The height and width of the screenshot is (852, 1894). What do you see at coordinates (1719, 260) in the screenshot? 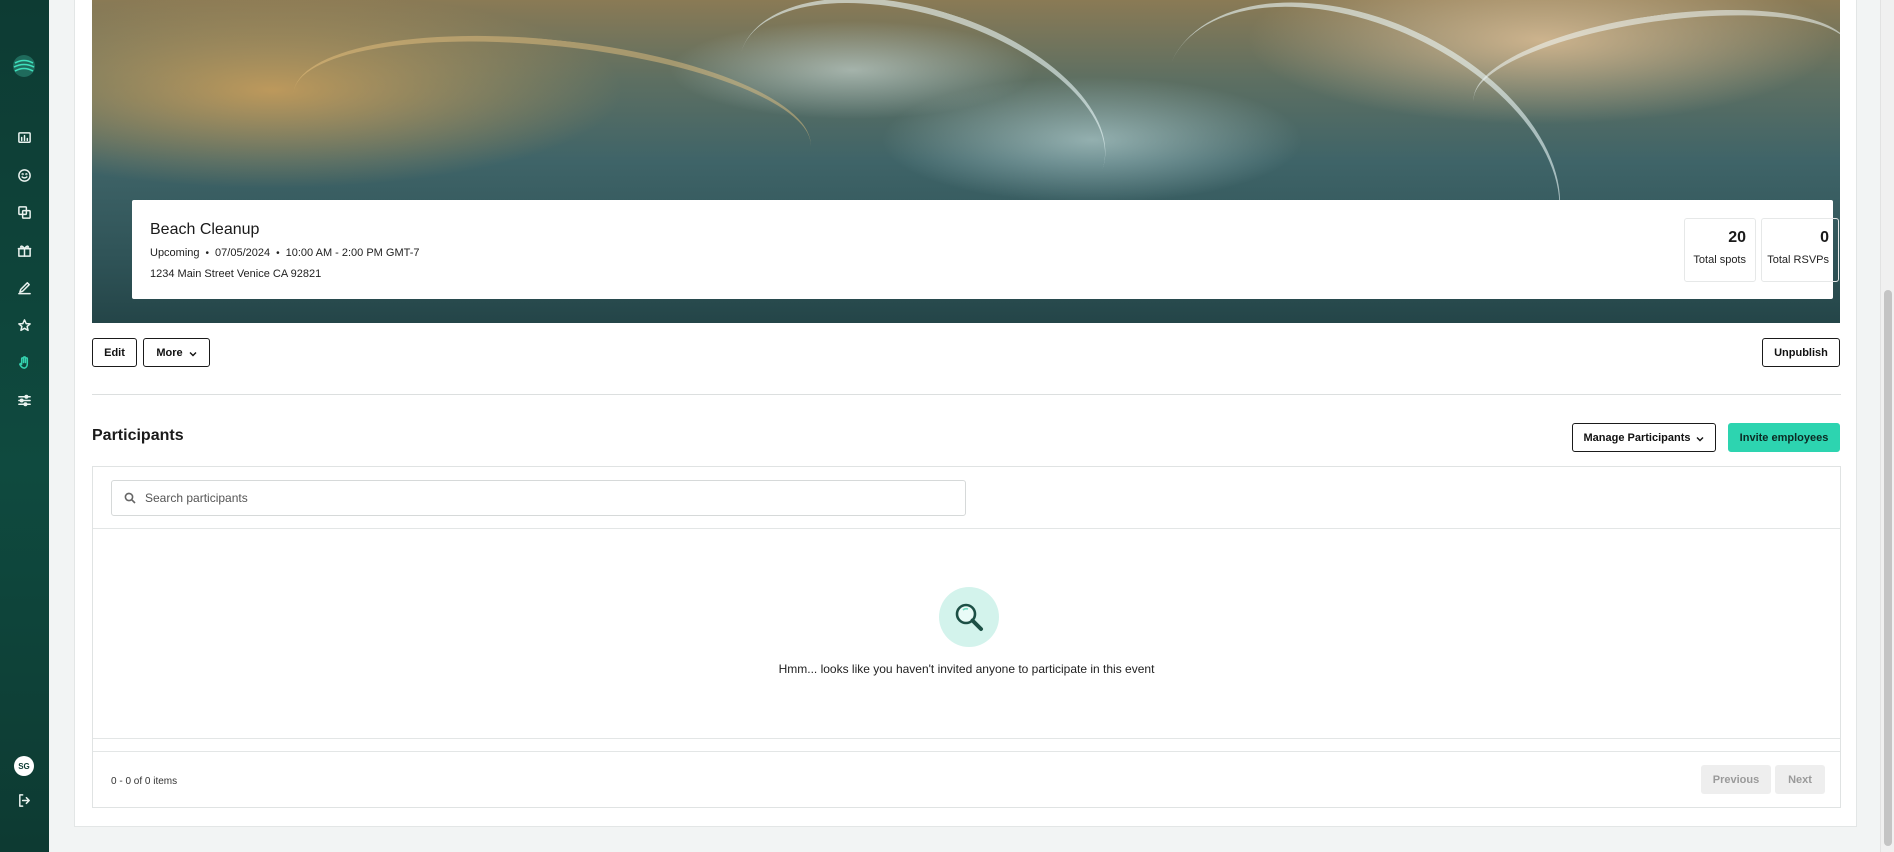
I see `stat-label: Total spots` at bounding box center [1719, 260].